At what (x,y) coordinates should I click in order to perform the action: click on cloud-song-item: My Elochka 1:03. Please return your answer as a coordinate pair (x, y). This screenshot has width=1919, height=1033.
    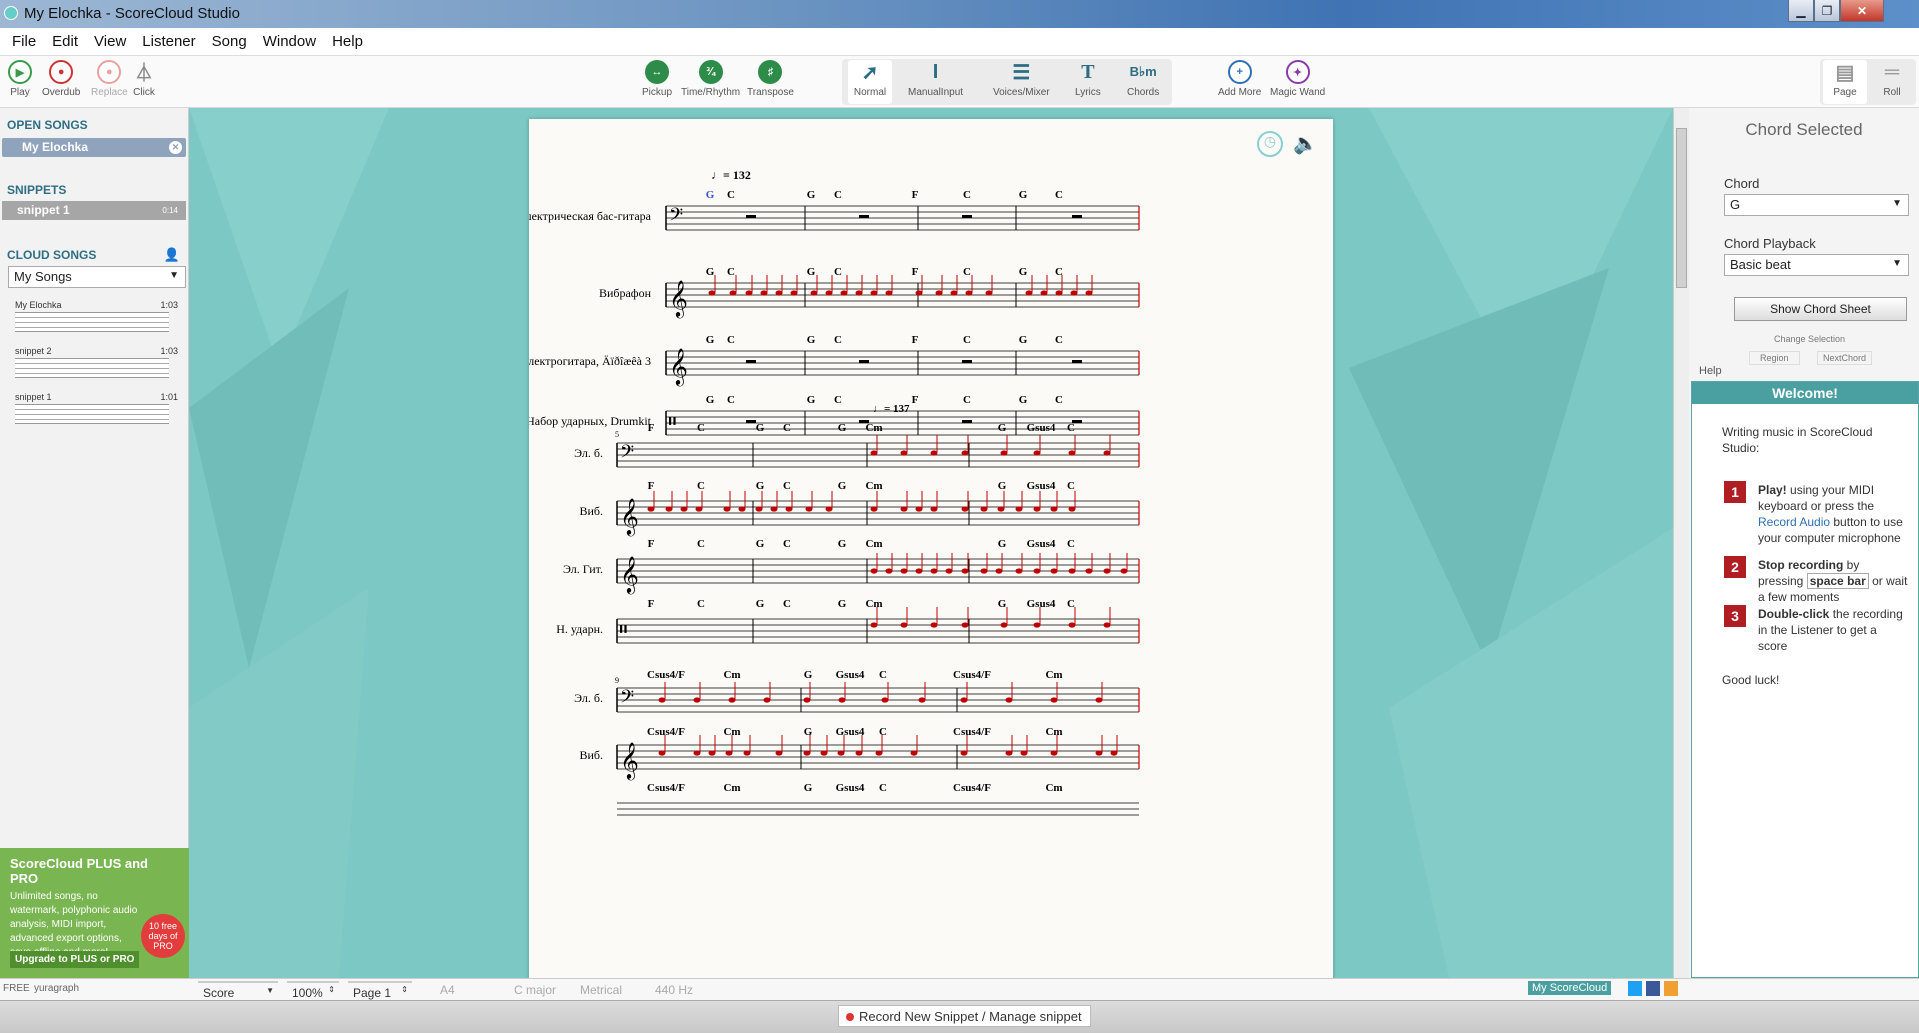
    Looking at the image, I should click on (100, 320).